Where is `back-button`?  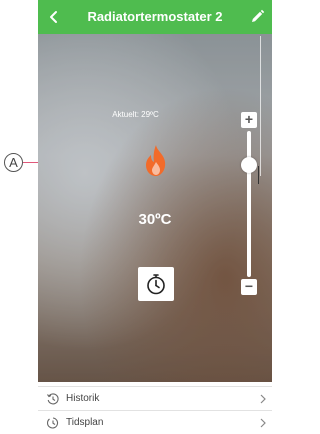
back-button is located at coordinates (54, 17).